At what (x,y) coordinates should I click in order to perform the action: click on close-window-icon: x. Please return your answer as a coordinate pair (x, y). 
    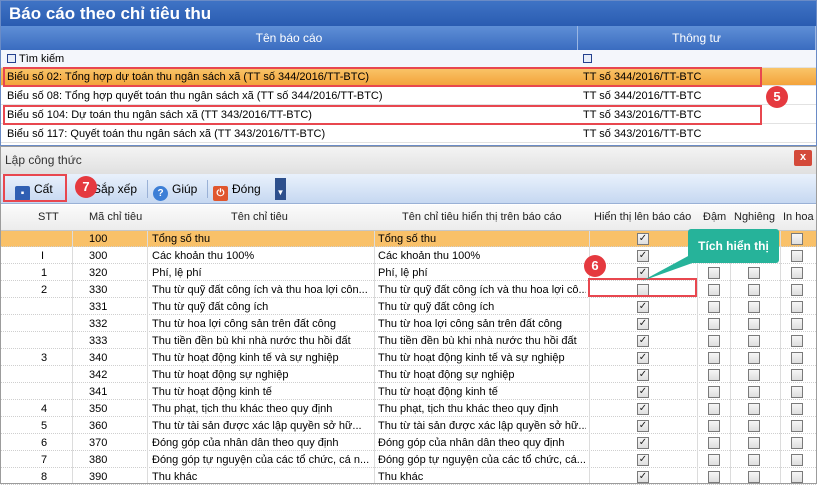
    Looking at the image, I should click on (803, 158).